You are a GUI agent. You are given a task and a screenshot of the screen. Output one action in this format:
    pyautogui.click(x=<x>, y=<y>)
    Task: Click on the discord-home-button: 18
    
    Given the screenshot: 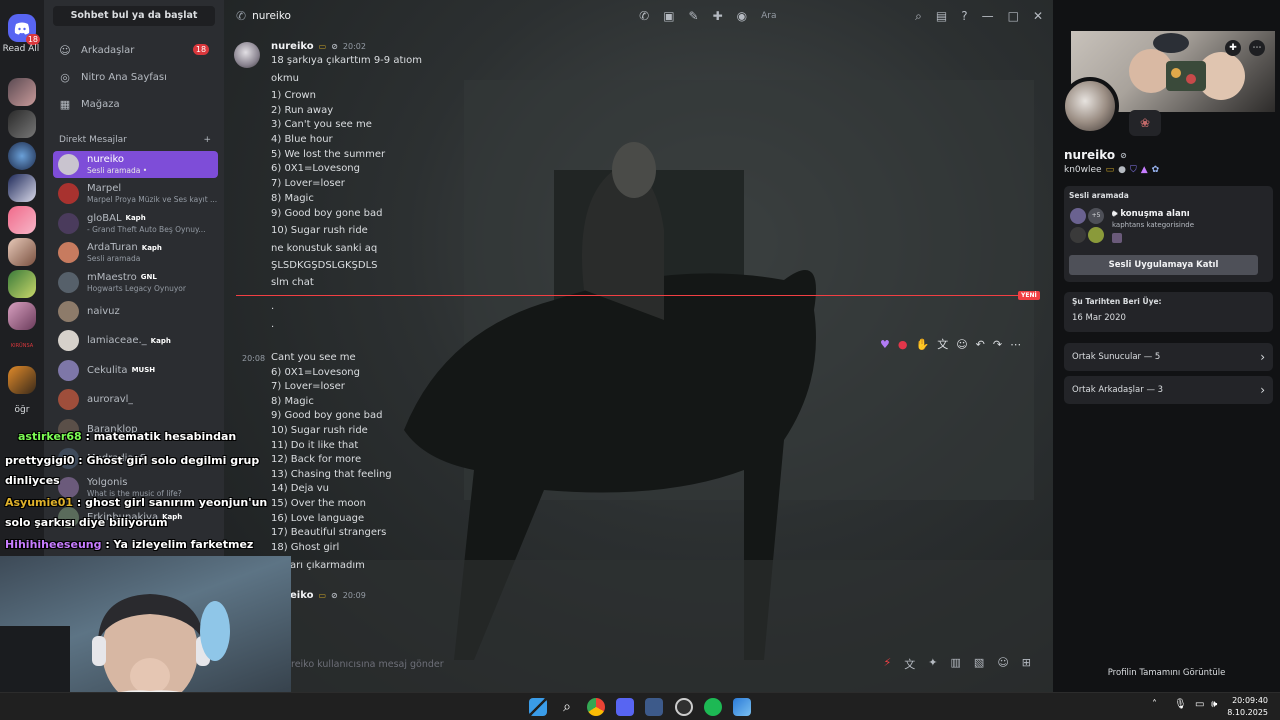 What is the action you would take?
    pyautogui.click(x=24, y=29)
    